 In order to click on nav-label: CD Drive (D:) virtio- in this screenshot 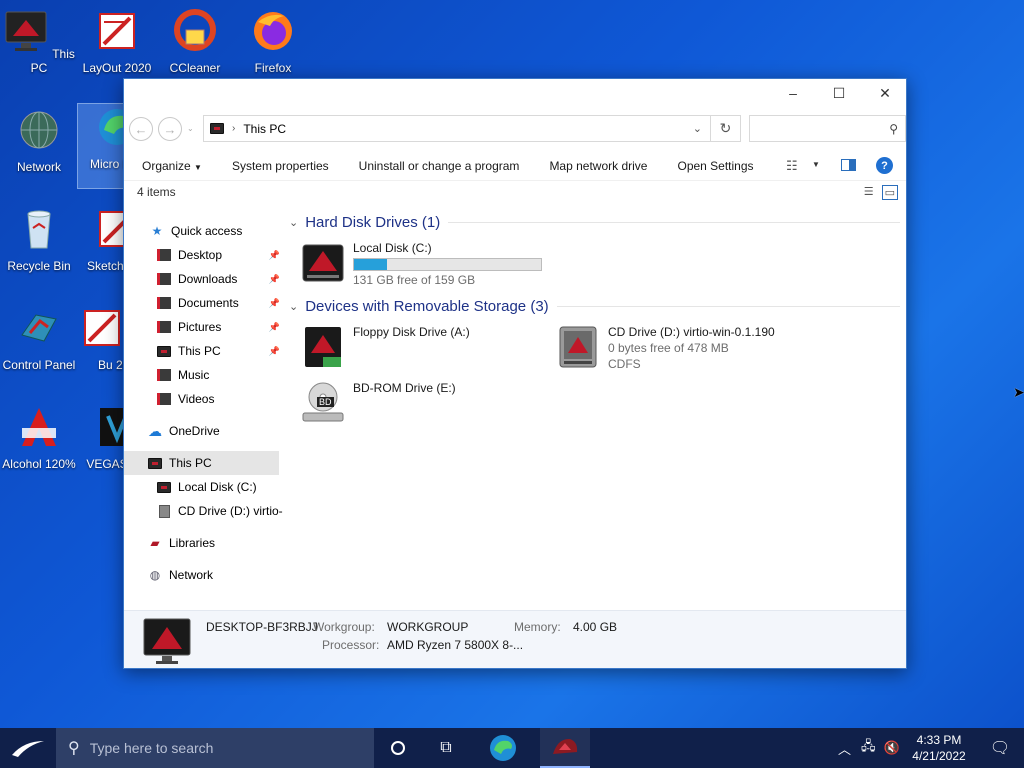, I will do `click(230, 511)`.